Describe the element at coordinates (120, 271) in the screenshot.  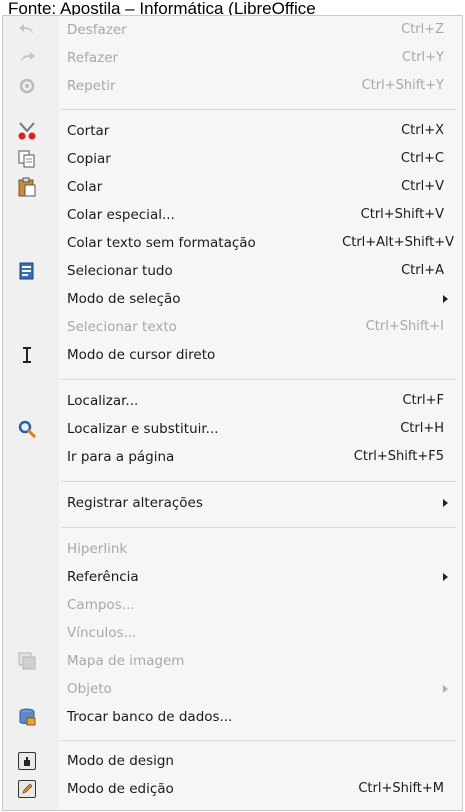
I see `menu-item-label: Selecionar tudo` at that location.